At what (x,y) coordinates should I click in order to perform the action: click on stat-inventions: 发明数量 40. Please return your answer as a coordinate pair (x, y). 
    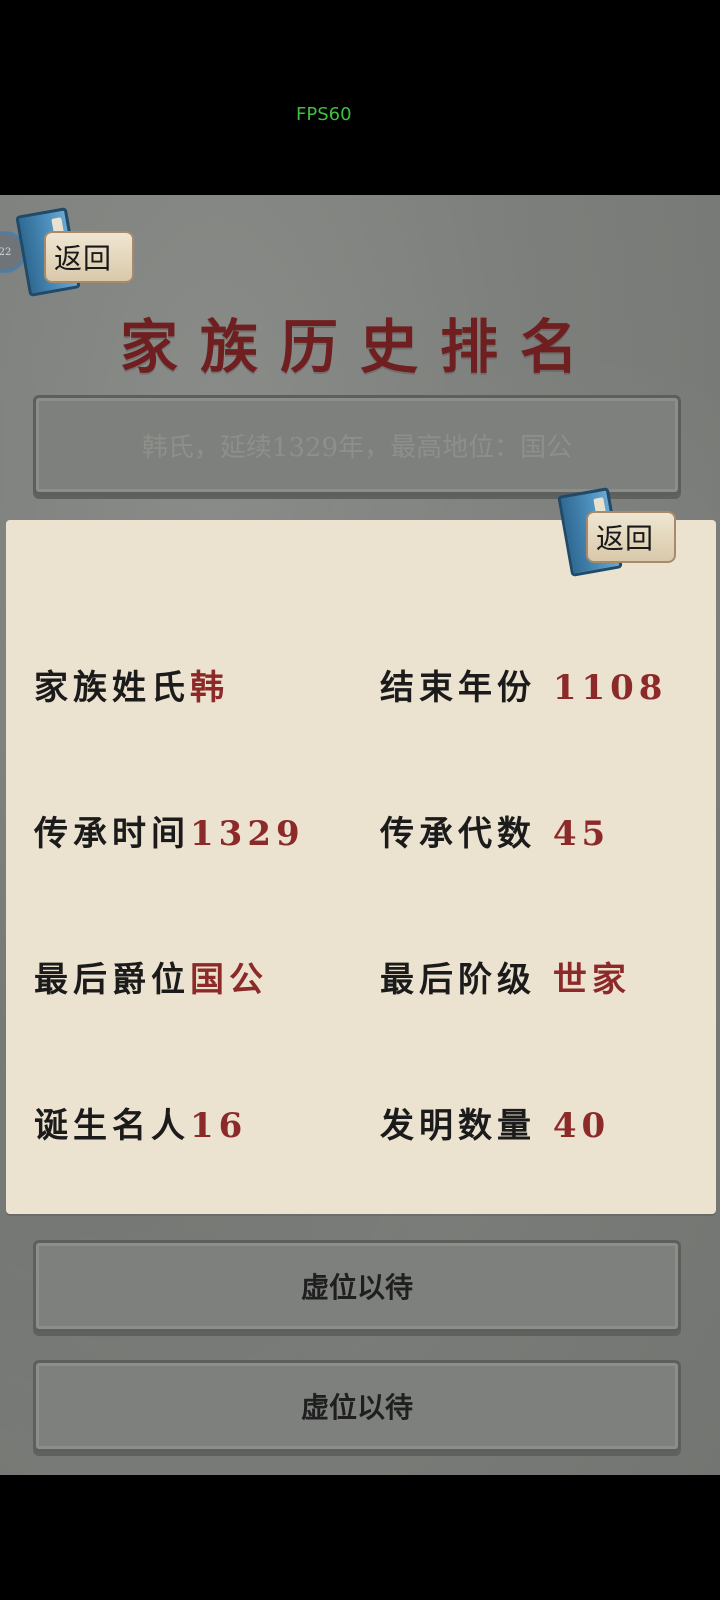
    Looking at the image, I should click on (495, 1122).